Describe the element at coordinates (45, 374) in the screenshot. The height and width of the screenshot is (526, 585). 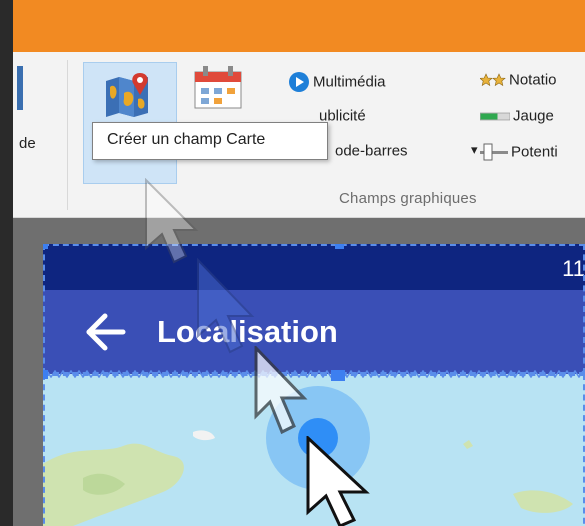
I see `resize-handle-left` at that location.